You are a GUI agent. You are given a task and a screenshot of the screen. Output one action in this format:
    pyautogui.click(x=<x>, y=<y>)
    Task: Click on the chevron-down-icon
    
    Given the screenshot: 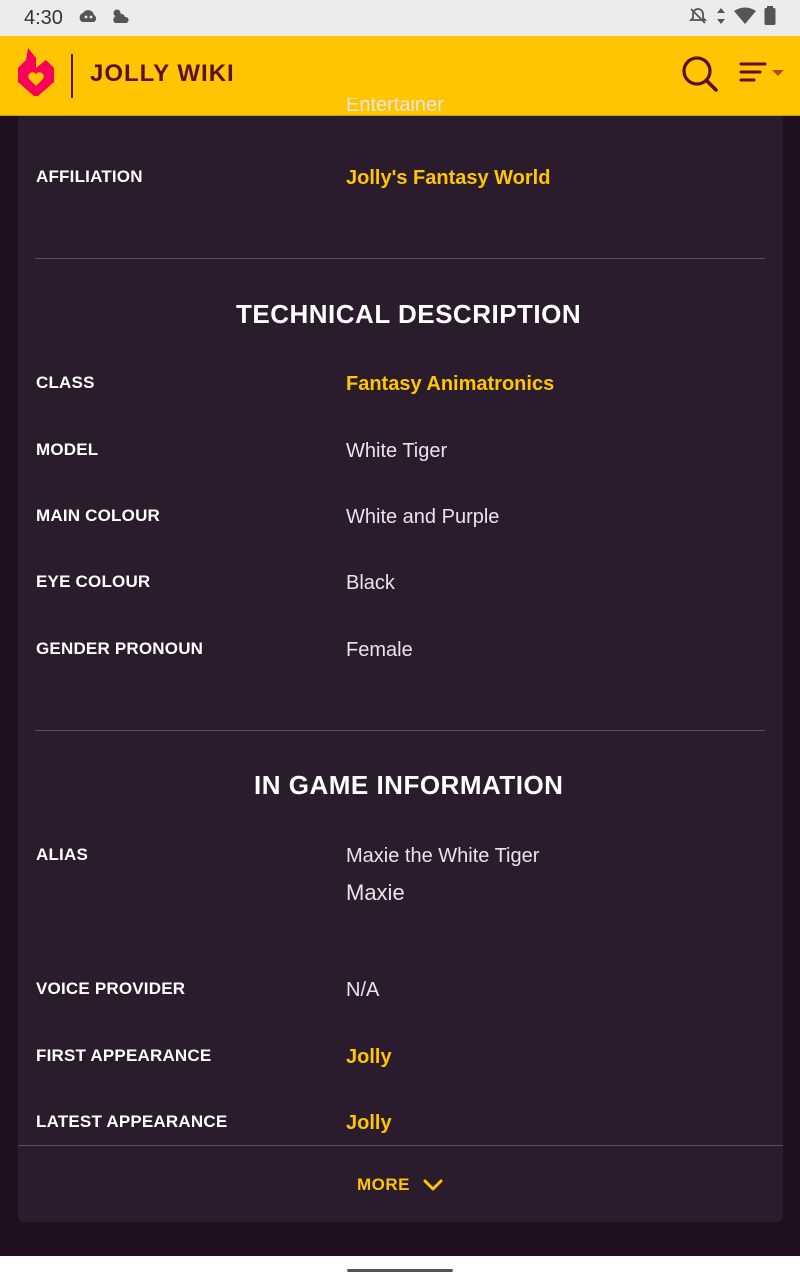 What is the action you would take?
    pyautogui.click(x=433, y=1185)
    